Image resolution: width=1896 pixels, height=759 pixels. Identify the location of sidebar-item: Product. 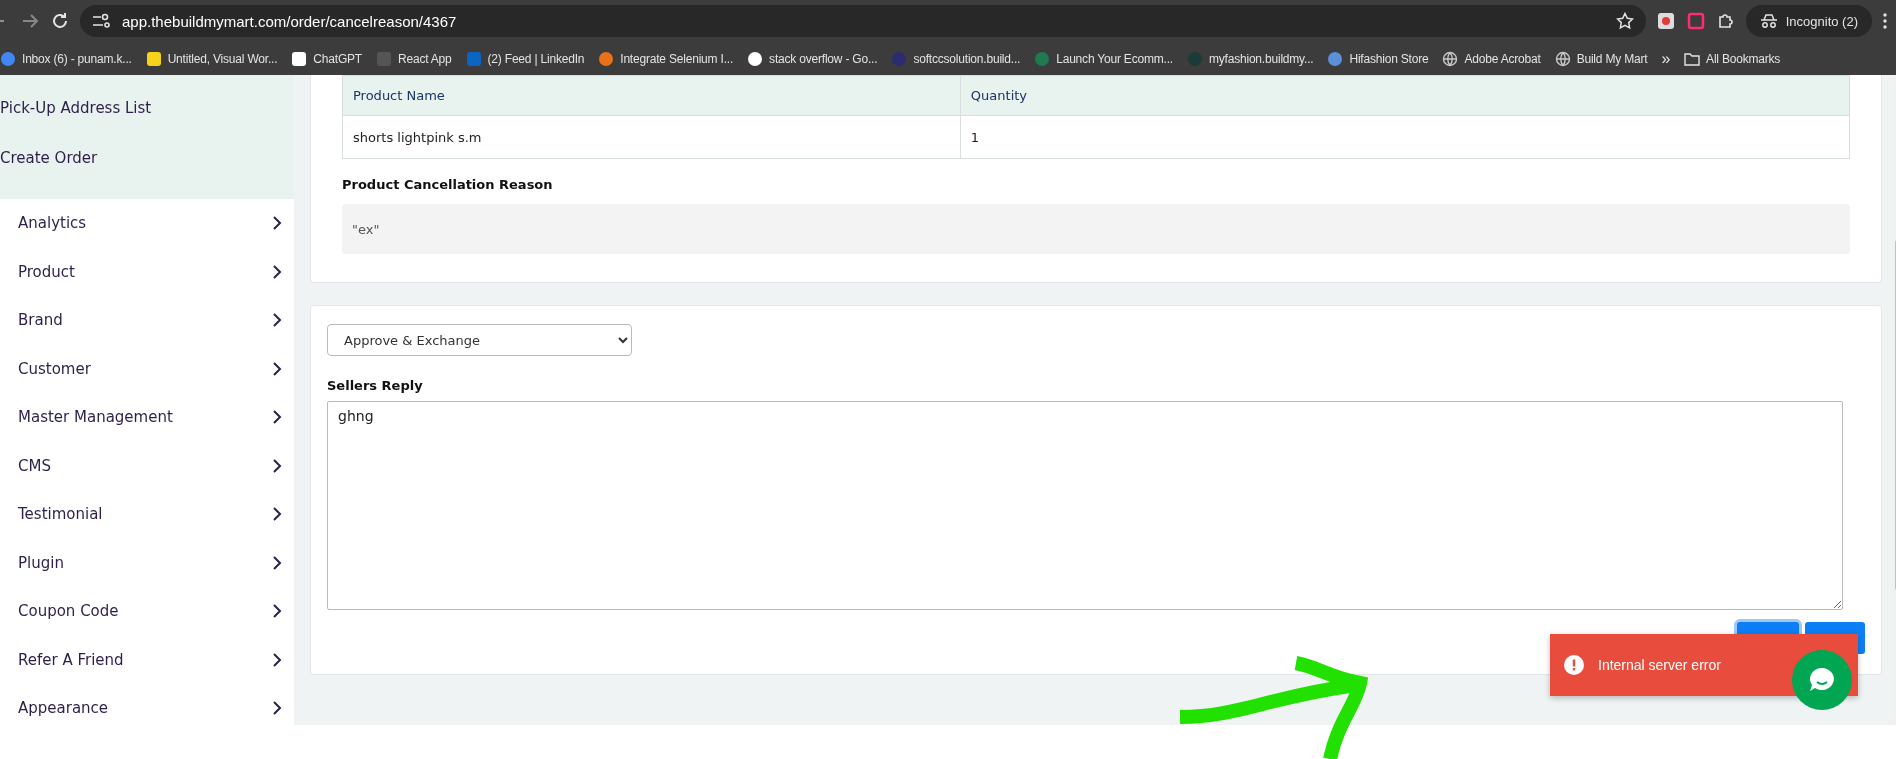
(147, 271).